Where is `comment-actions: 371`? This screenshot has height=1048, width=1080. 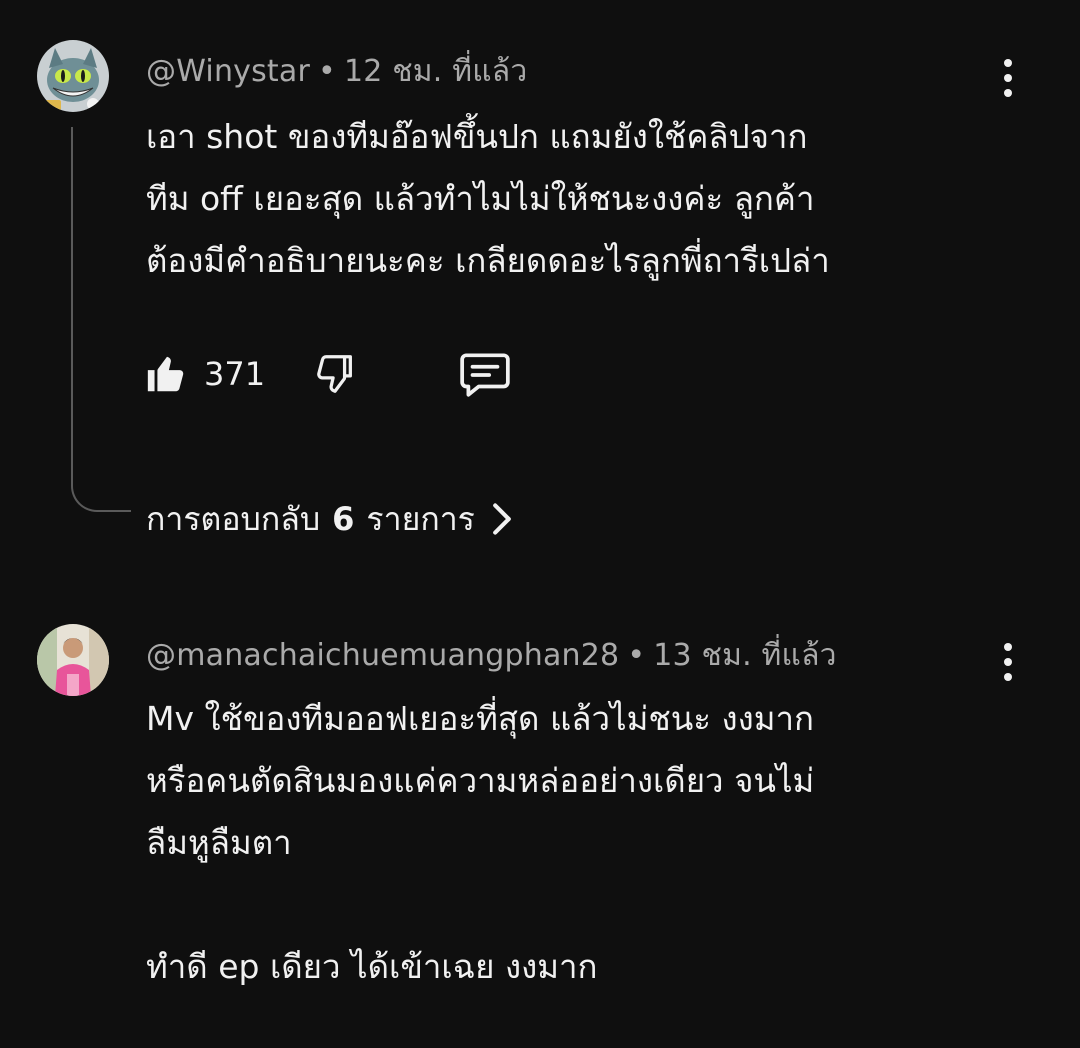
comment-actions: 371 is located at coordinates (344, 374).